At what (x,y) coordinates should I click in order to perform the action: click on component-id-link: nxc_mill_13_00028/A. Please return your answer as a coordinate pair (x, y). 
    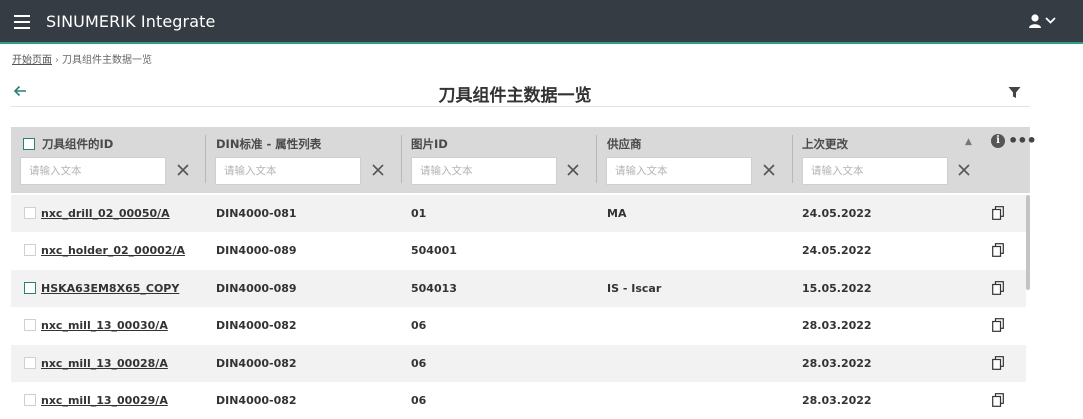
    Looking at the image, I should click on (104, 363).